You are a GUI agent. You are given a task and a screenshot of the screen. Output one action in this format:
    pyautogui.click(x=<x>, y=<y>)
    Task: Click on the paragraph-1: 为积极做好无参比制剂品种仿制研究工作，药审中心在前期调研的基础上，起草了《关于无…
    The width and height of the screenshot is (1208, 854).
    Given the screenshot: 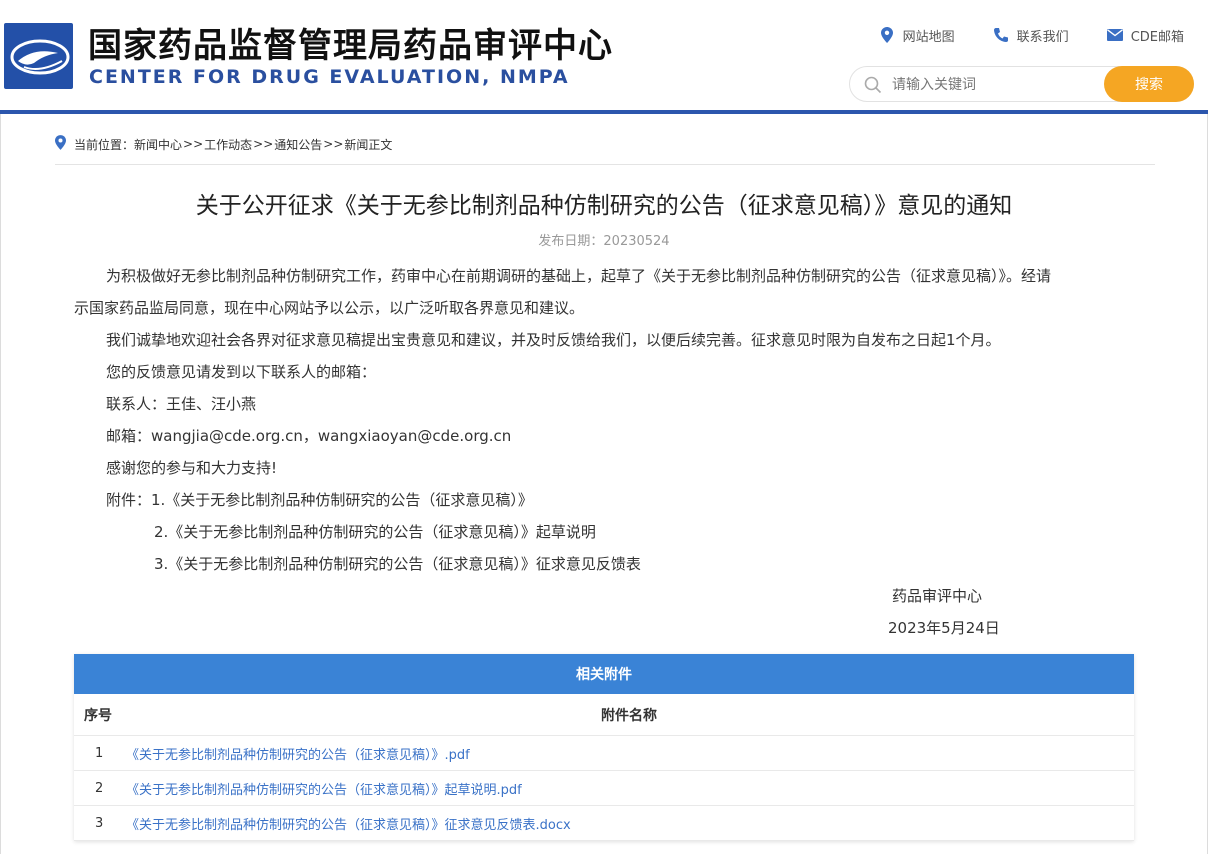 What is the action you would take?
    pyautogui.click(x=579, y=276)
    